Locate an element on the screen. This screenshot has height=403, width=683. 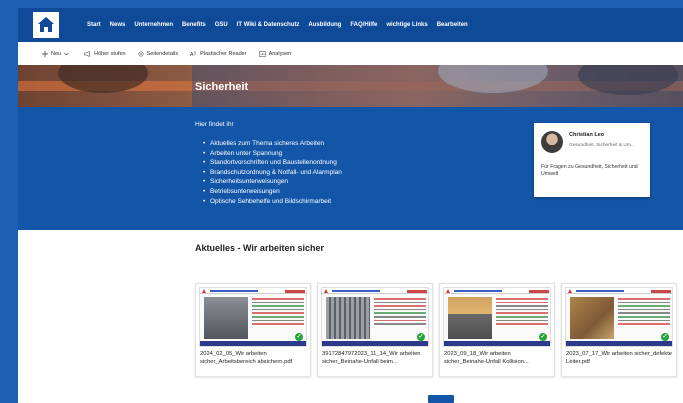
analytics-icon is located at coordinates (262, 54).